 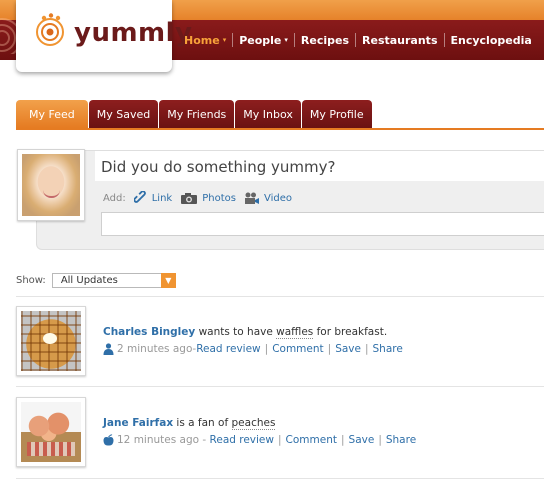 I want to click on avatar-photo, so click(x=51, y=185).